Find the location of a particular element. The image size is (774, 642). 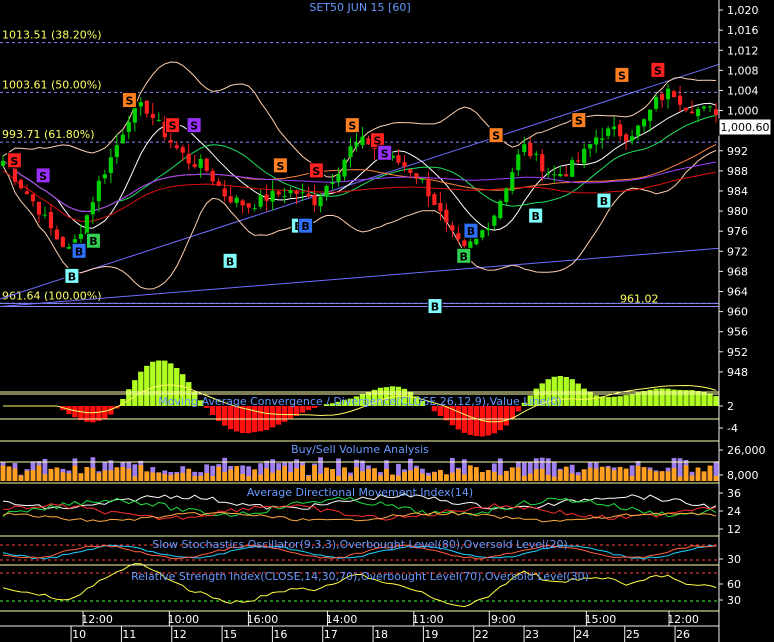

day-label: 10 is located at coordinates (79, 634).